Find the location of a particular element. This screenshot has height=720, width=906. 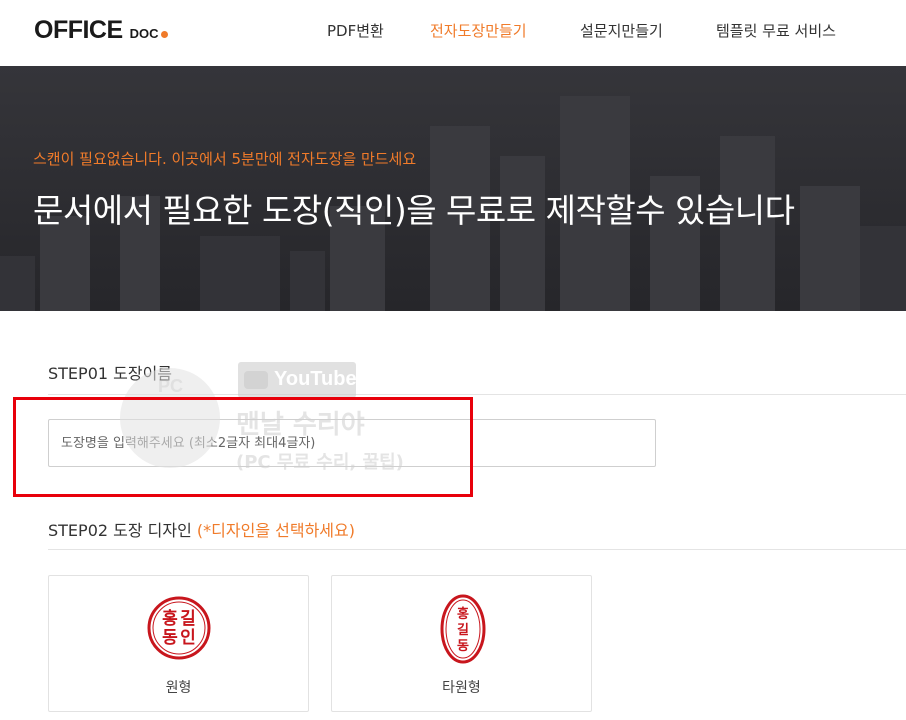

design-card-oval: 홍 길 동 타원형 is located at coordinates (461, 643).